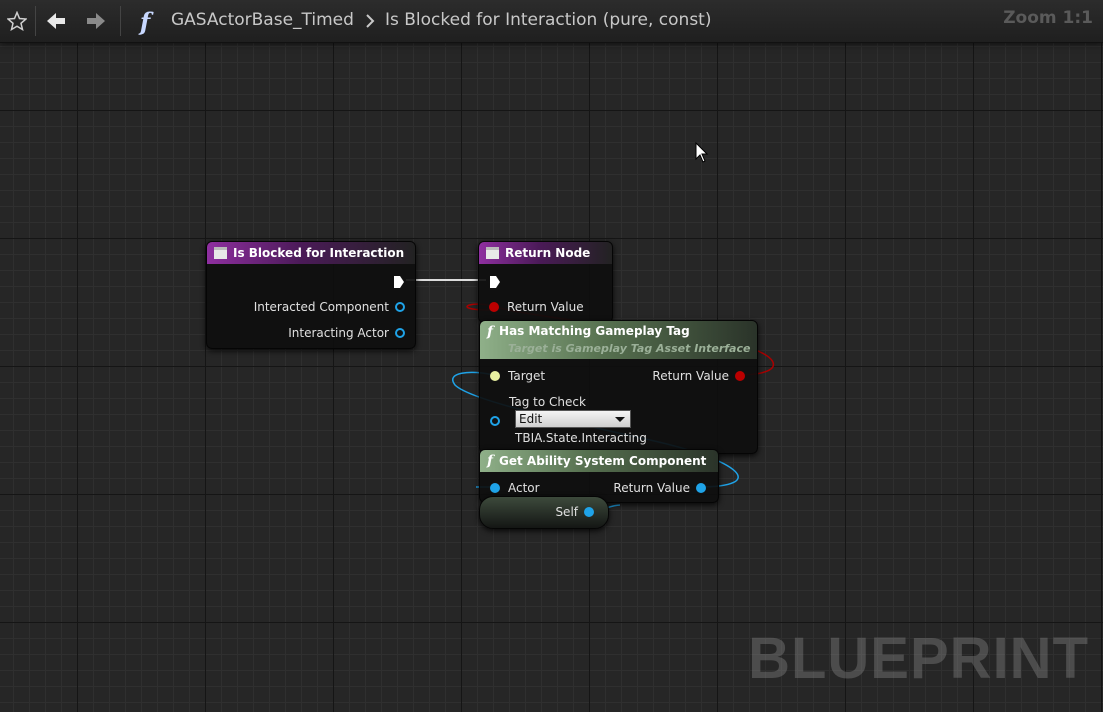  What do you see at coordinates (702, 154) in the screenshot?
I see `mouse-cursor-icon` at bounding box center [702, 154].